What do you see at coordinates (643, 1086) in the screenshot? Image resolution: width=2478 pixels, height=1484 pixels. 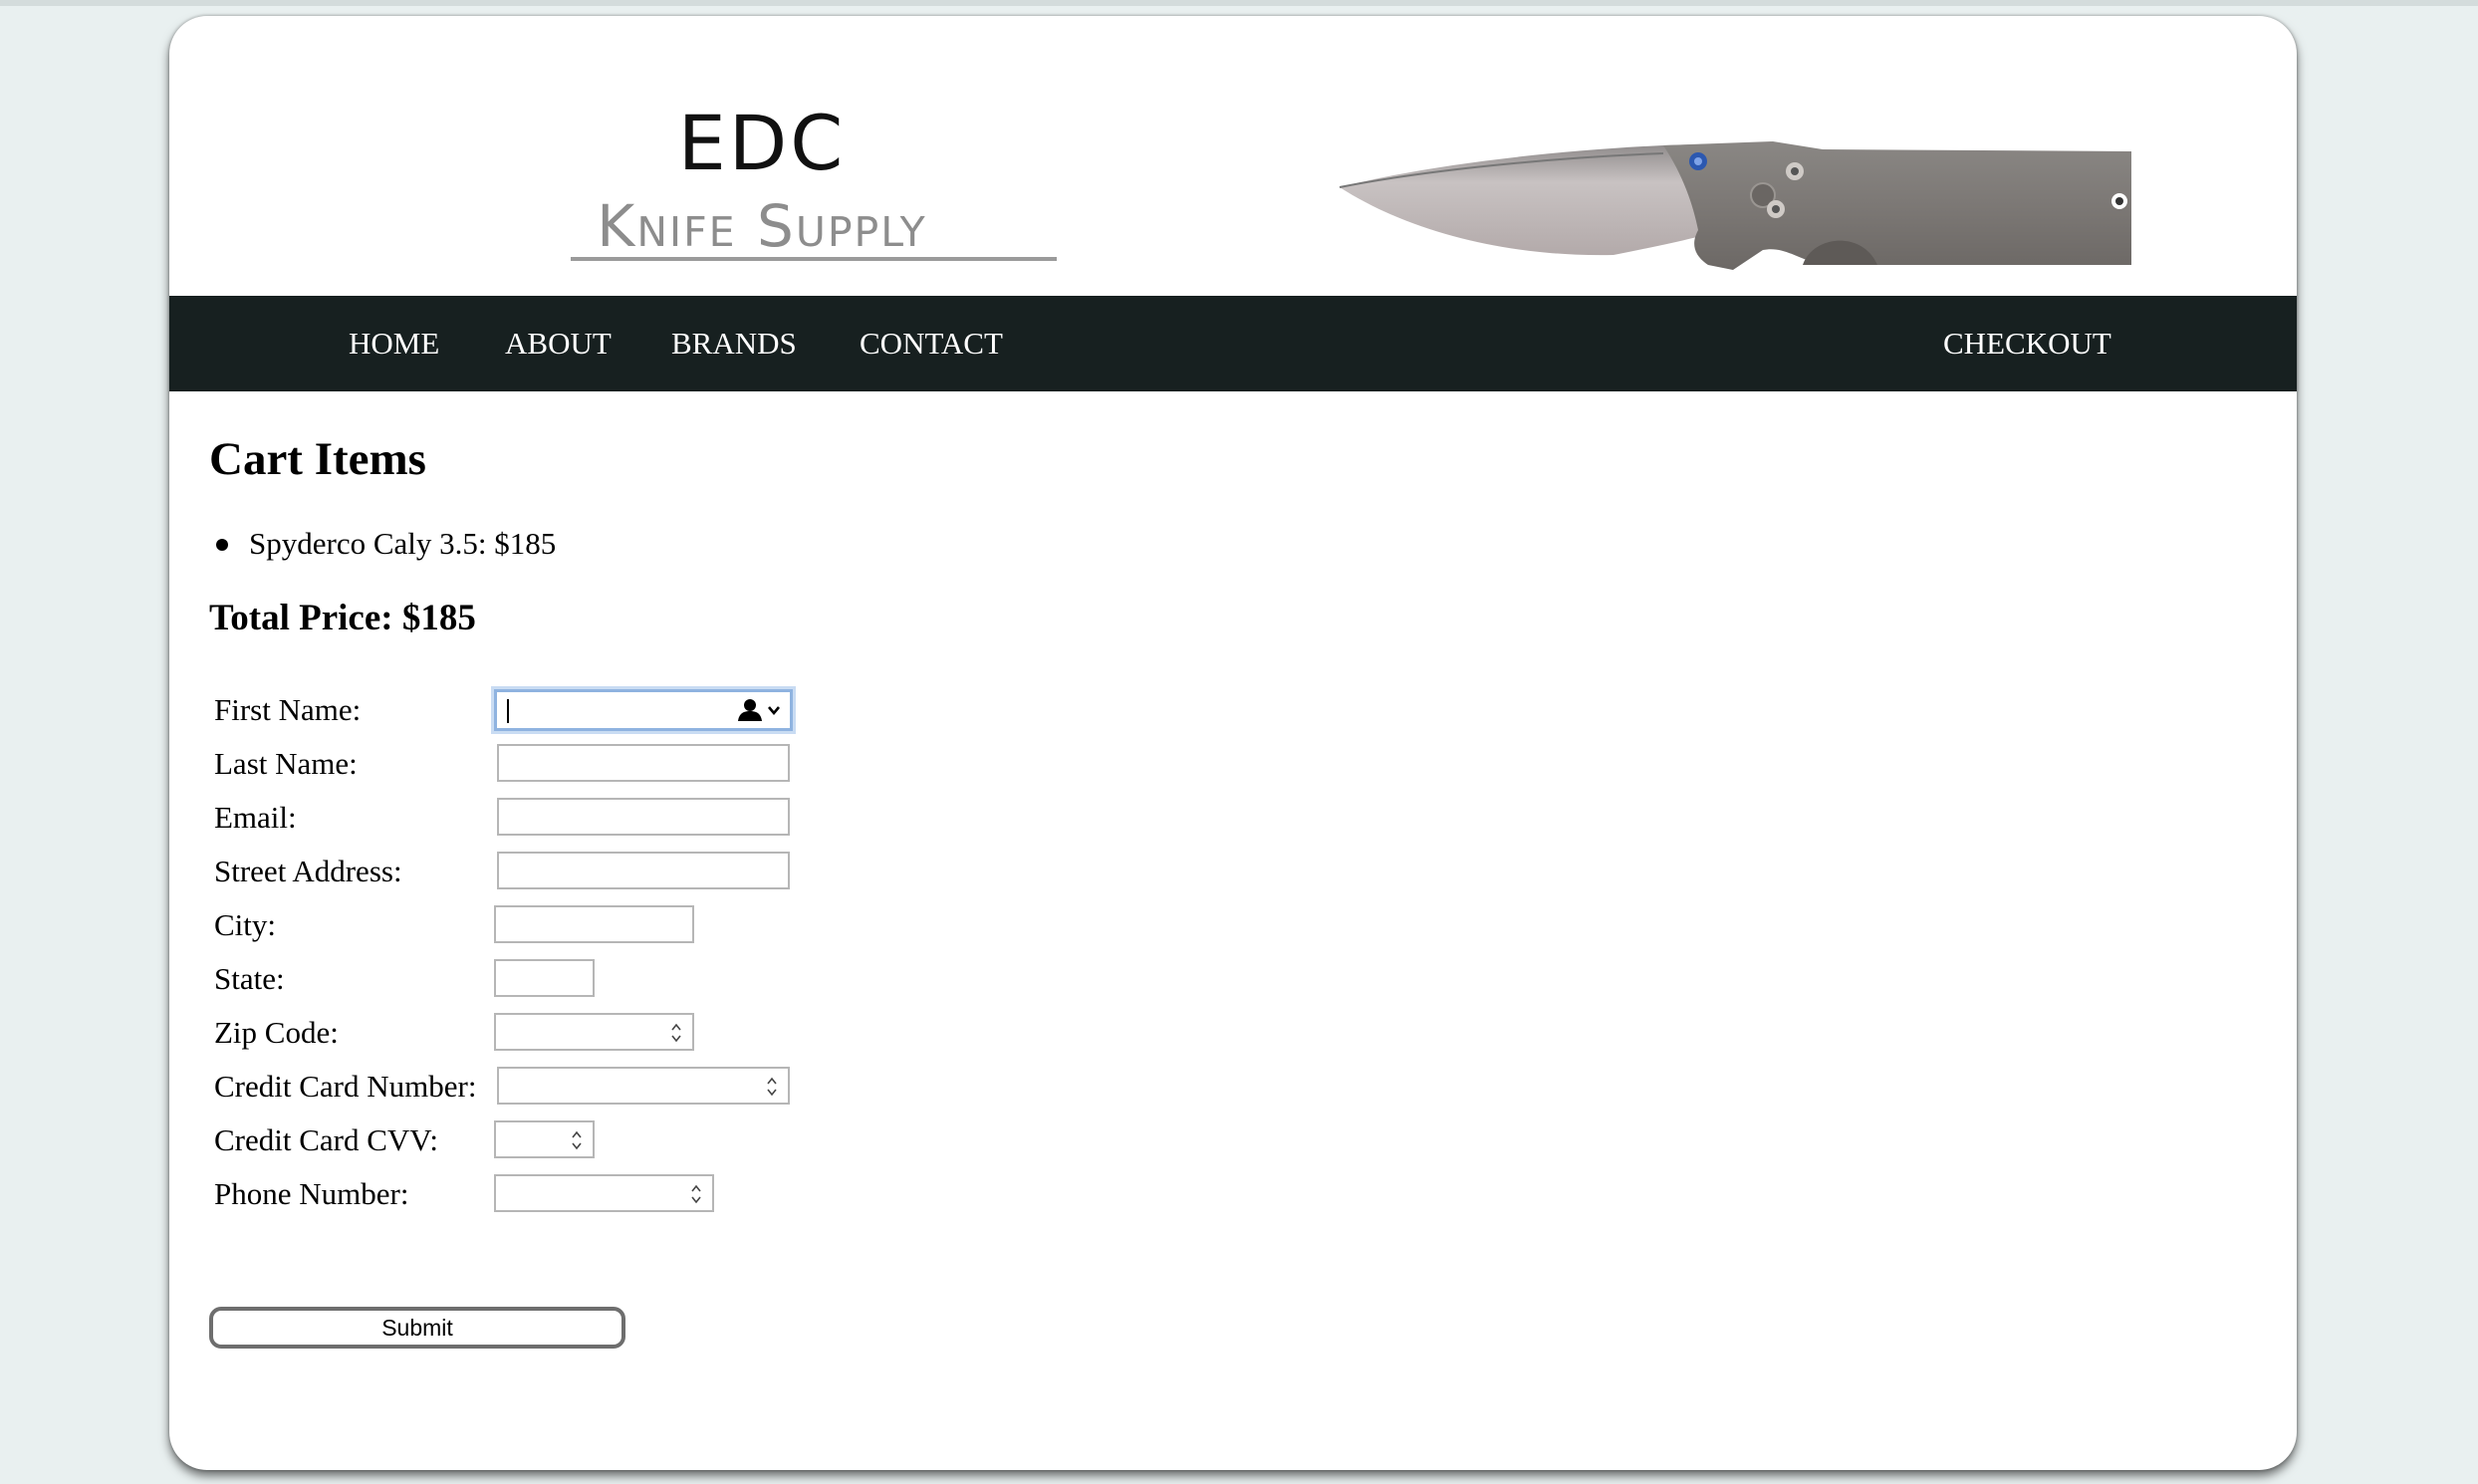 I see `credit-card-number-field` at bounding box center [643, 1086].